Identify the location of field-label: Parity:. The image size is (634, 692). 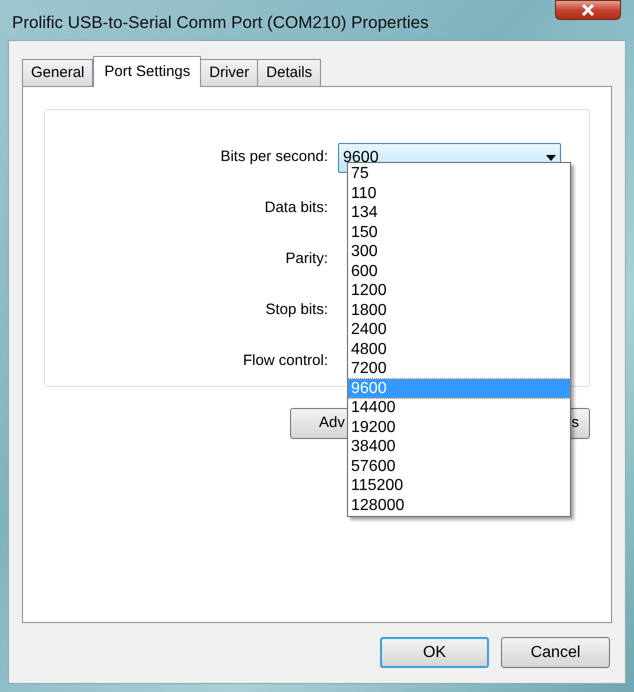
(306, 259).